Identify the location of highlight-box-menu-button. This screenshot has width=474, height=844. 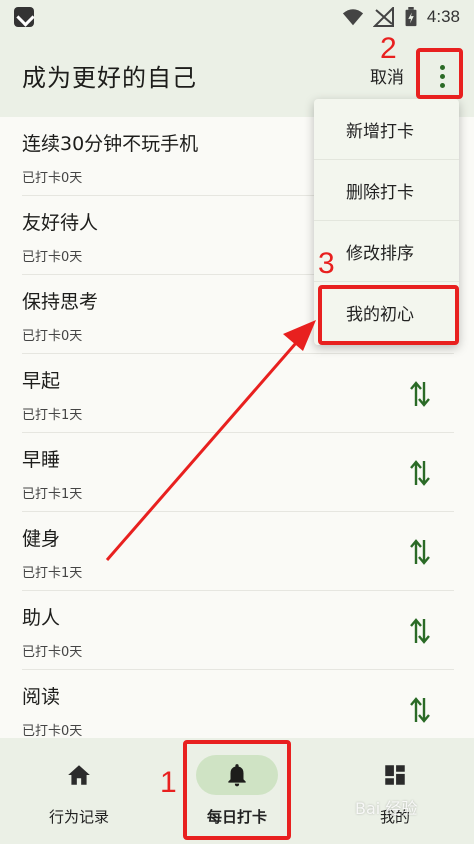
(439, 73).